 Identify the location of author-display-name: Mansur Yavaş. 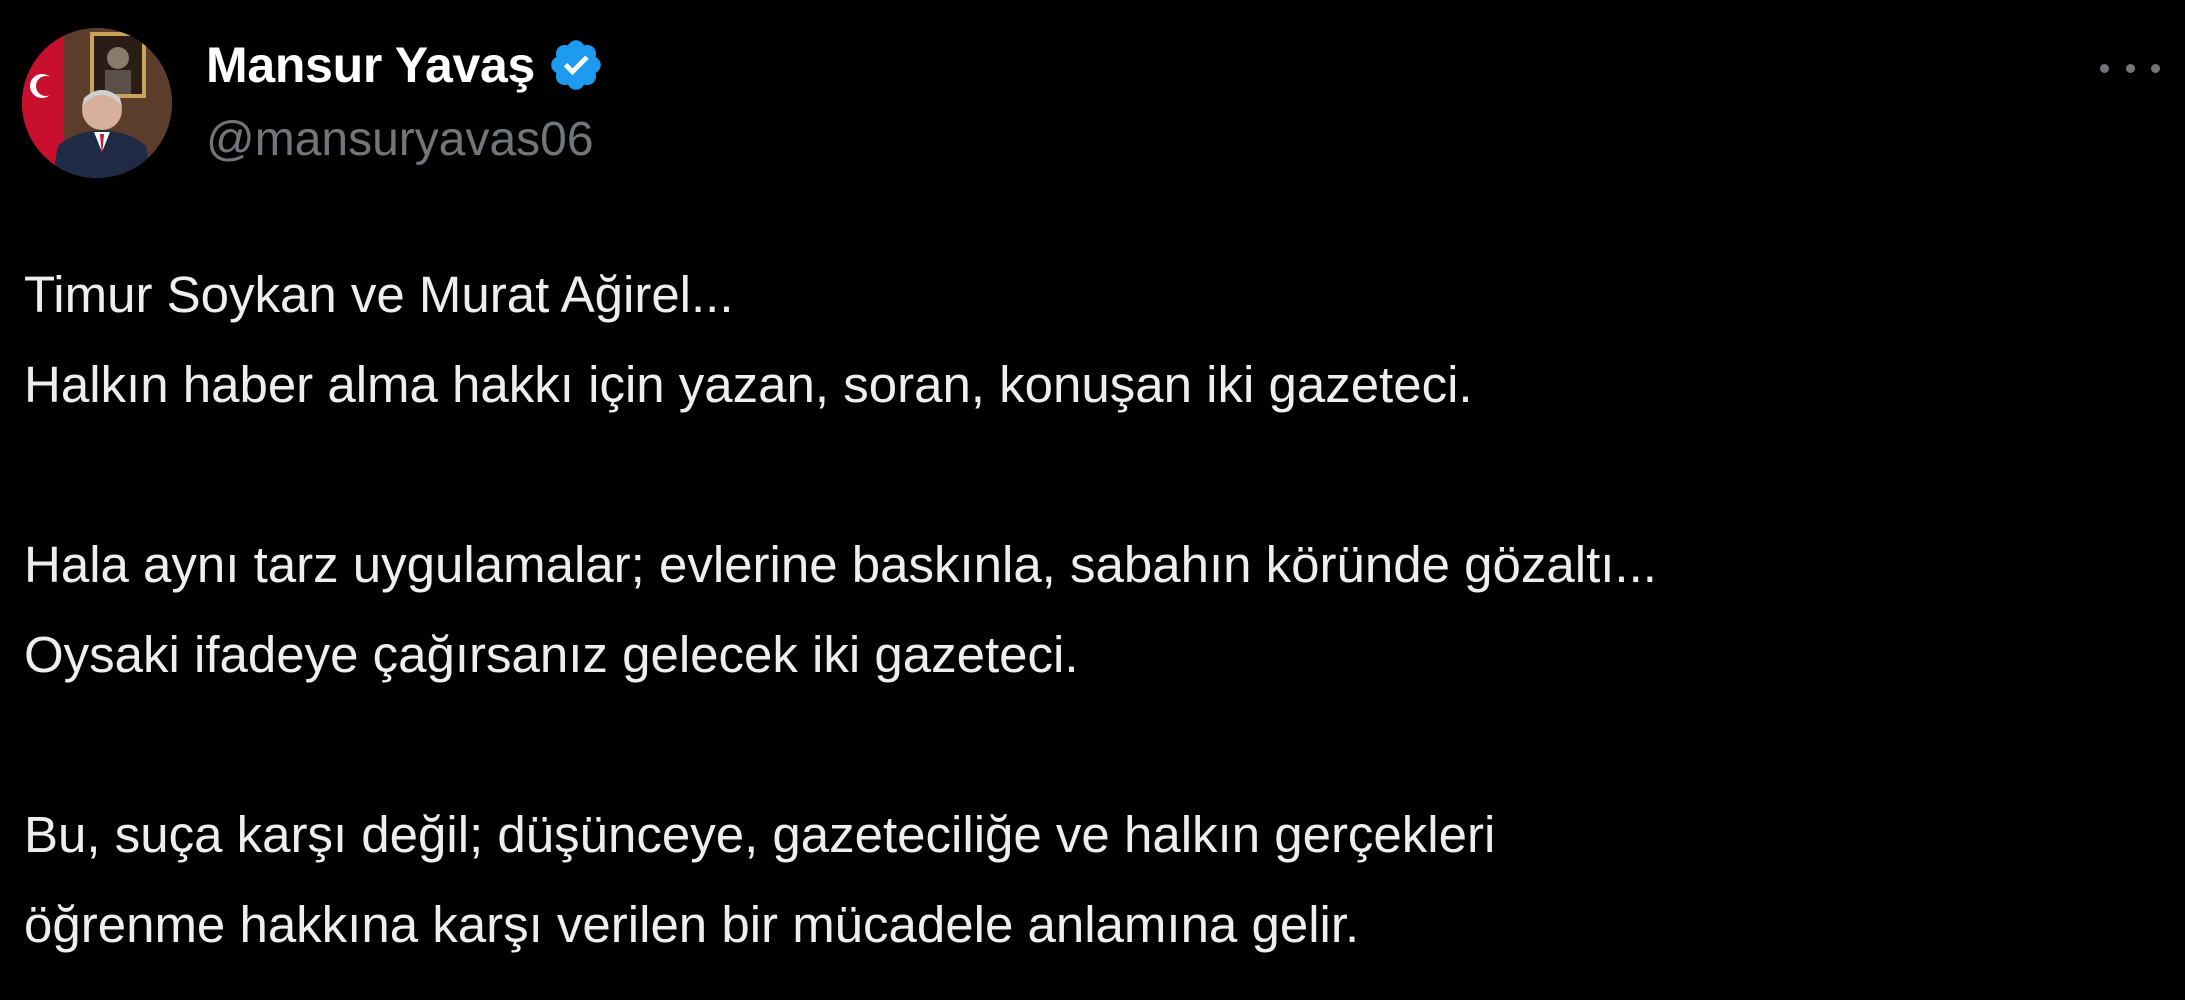
(370, 65).